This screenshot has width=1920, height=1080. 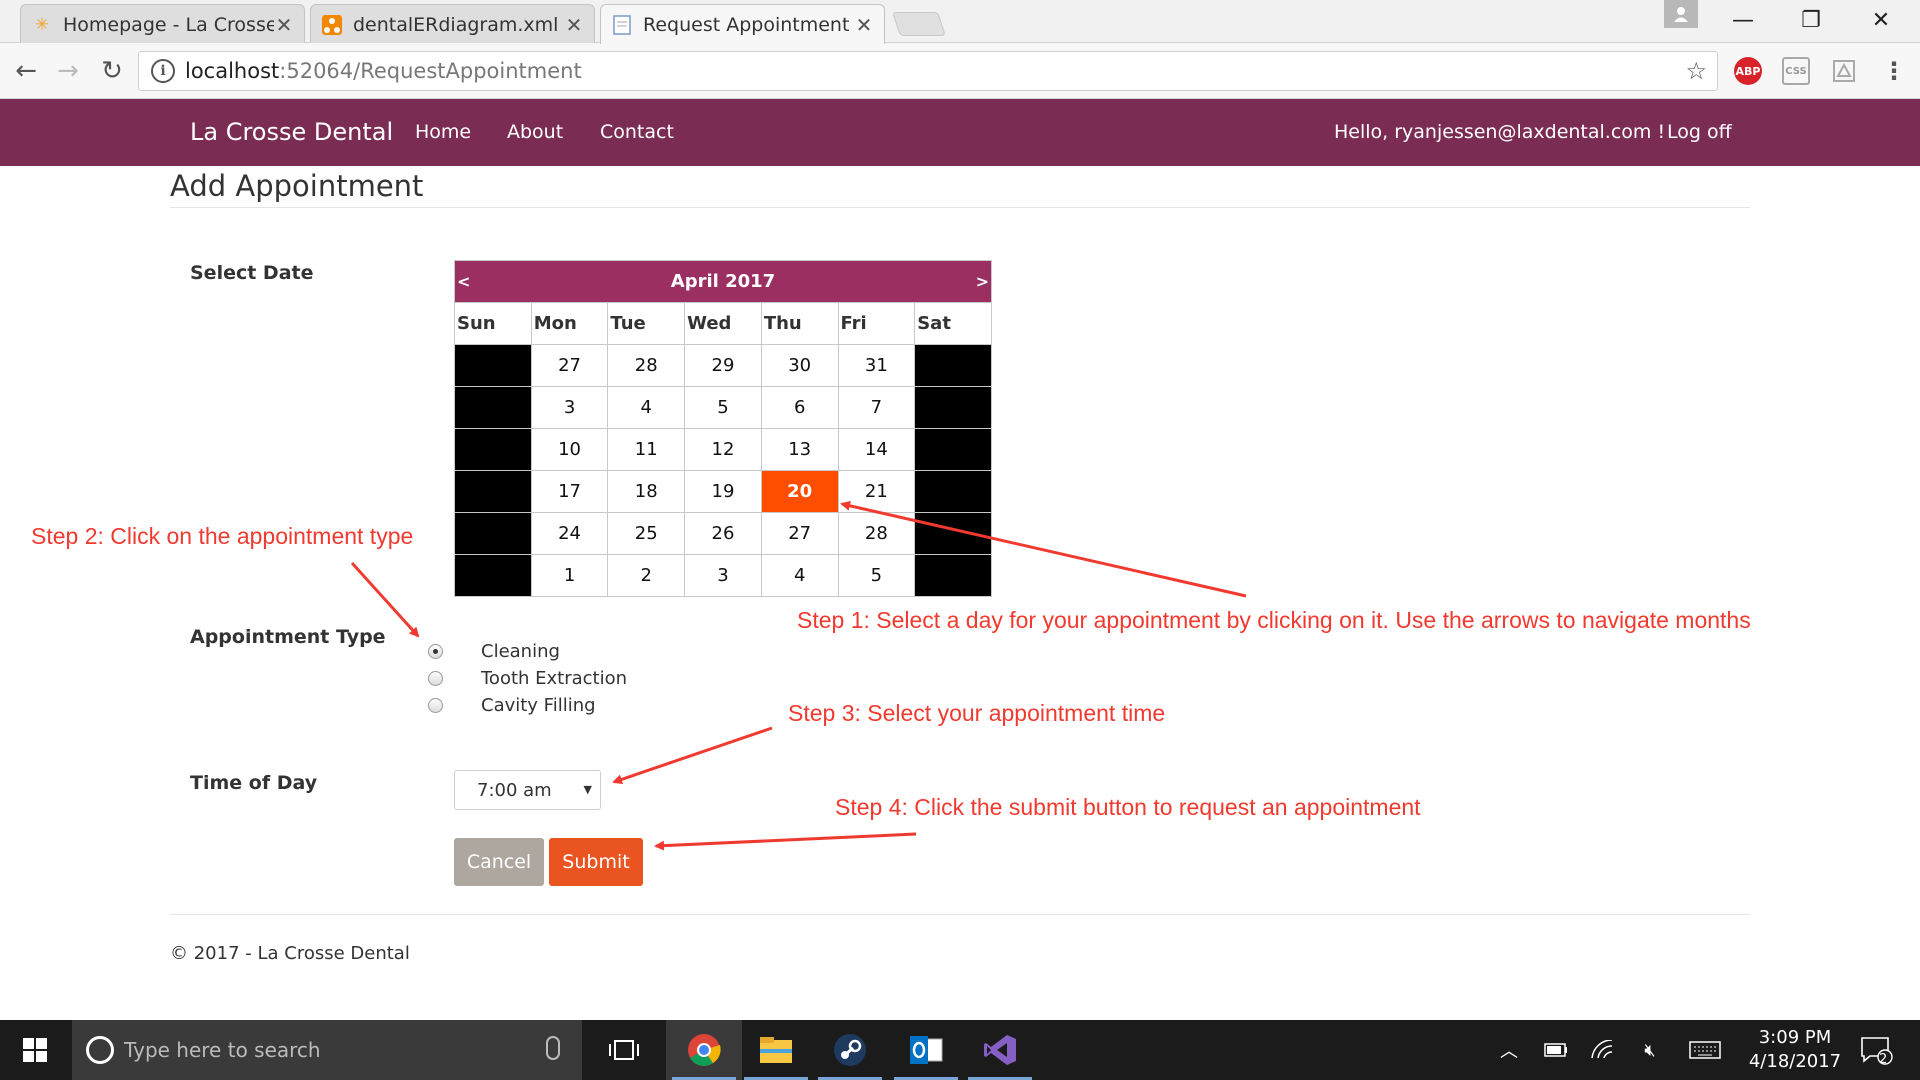 What do you see at coordinates (1881, 20) in the screenshot?
I see `close-window-icon: ✕` at bounding box center [1881, 20].